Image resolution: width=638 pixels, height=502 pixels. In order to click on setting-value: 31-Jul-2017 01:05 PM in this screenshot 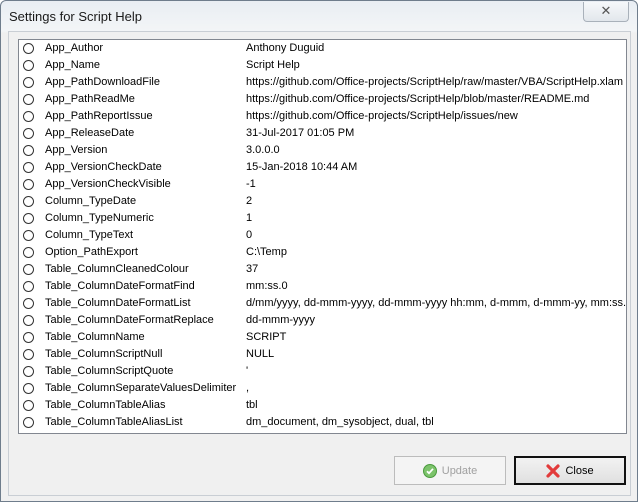, I will do `click(300, 133)`.